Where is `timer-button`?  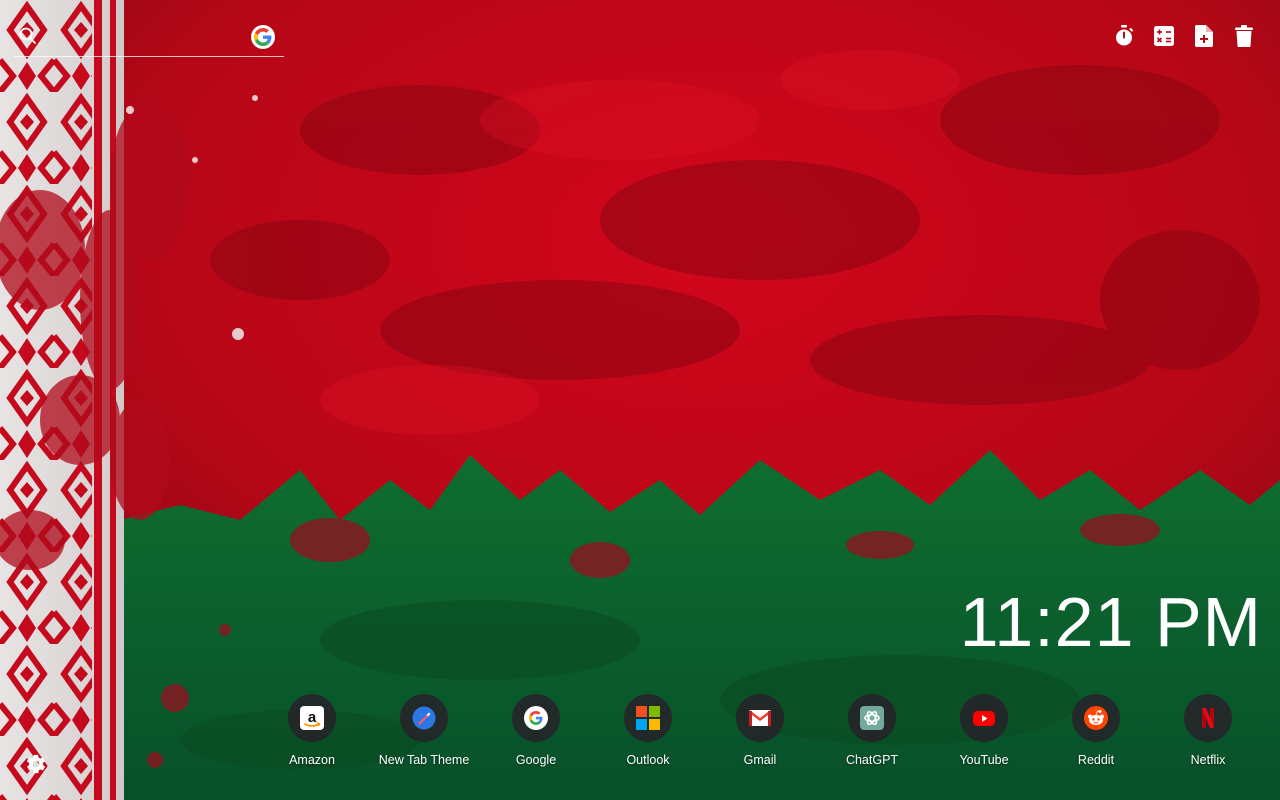 timer-button is located at coordinates (1124, 36).